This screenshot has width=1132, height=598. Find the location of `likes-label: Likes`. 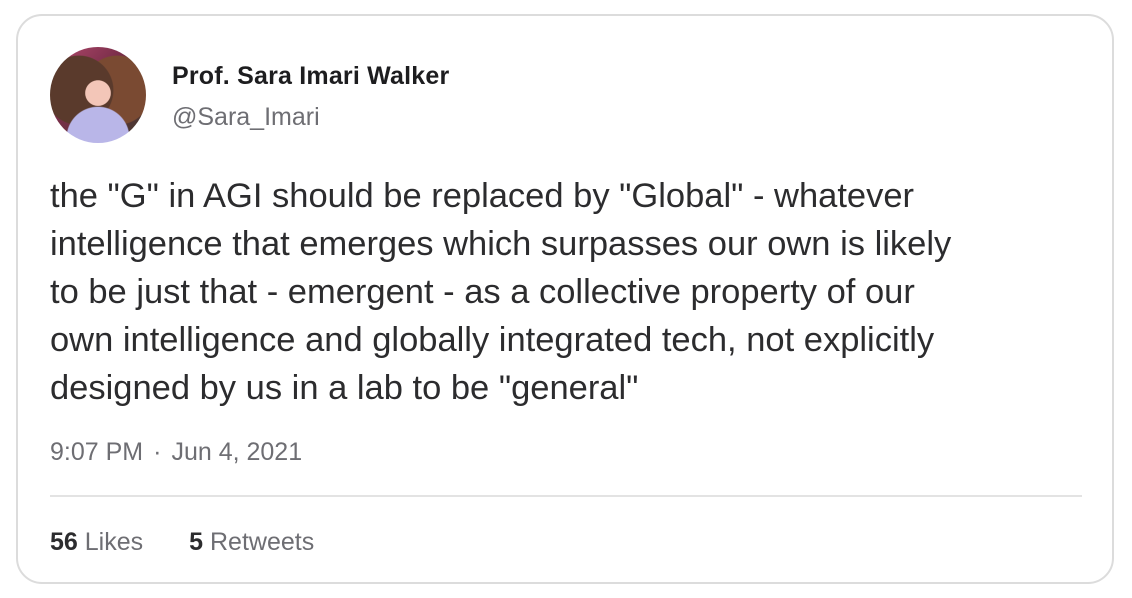

likes-label: Likes is located at coordinates (114, 542).